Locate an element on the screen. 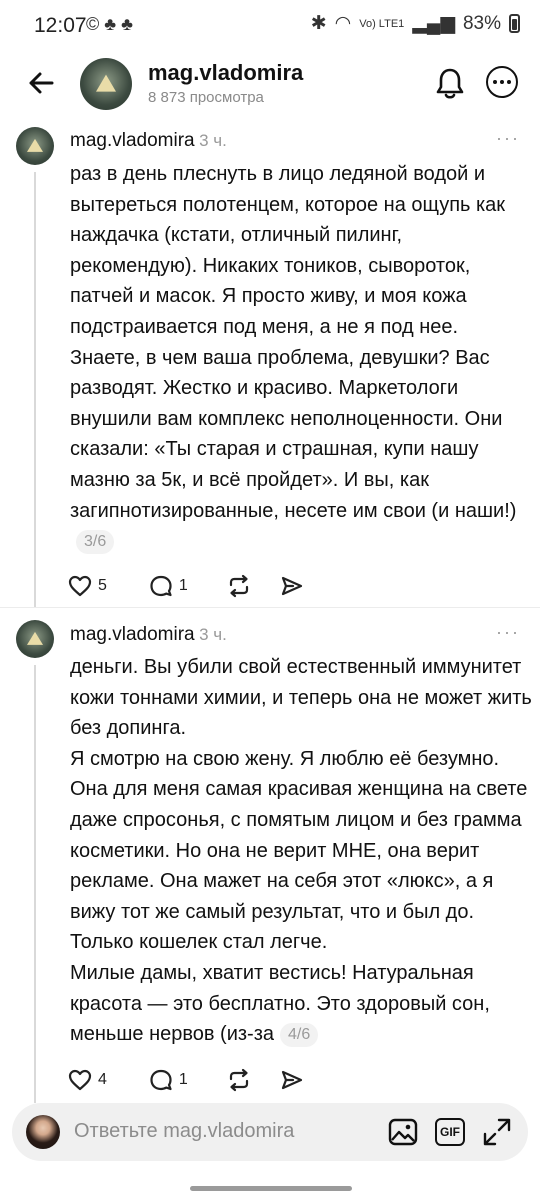  battery-icon is located at coordinates (514, 23).